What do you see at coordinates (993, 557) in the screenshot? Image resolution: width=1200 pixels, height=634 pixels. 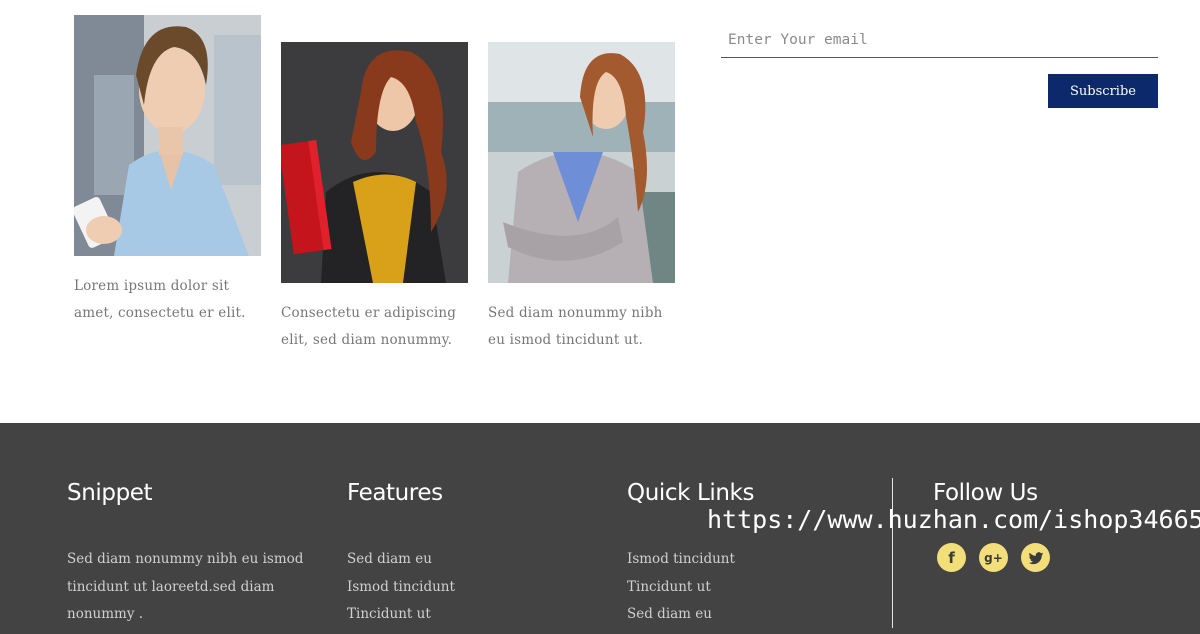 I see `google-plus-icon: g+` at bounding box center [993, 557].